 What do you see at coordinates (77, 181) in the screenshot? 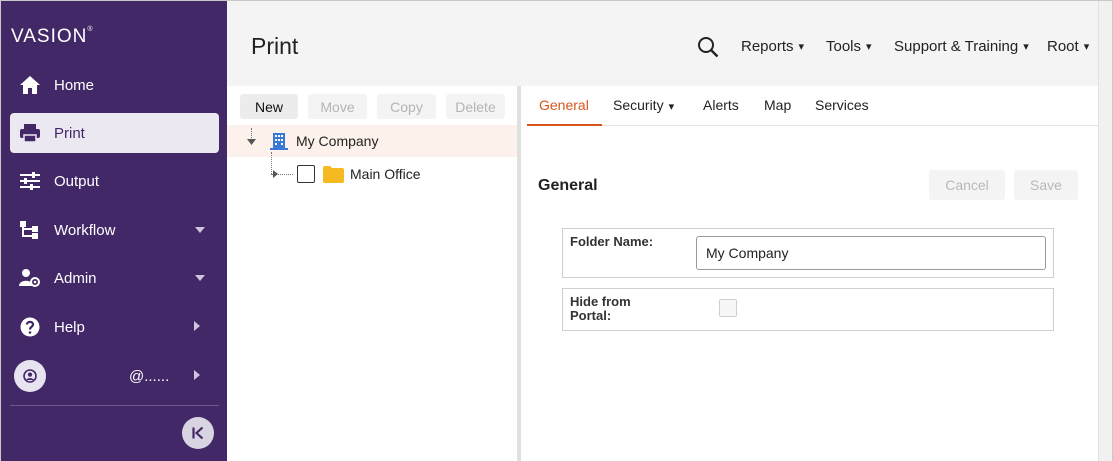
I see `sidebar-item-label: Output` at bounding box center [77, 181].